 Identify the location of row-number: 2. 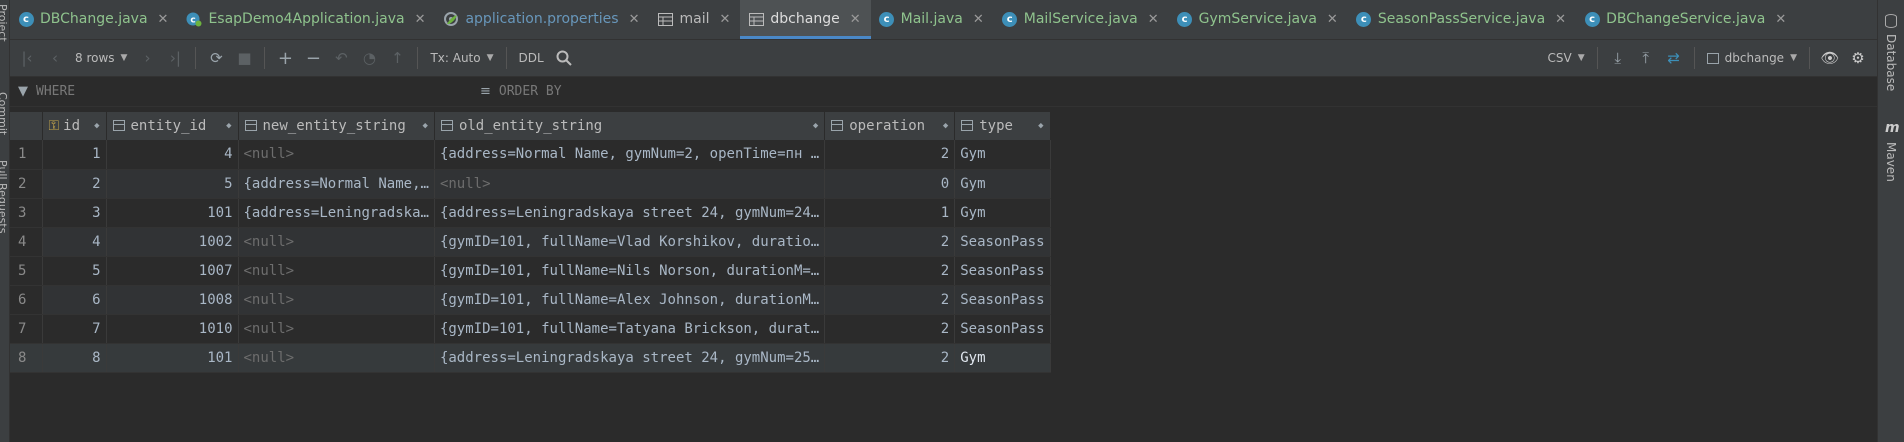
(26, 184).